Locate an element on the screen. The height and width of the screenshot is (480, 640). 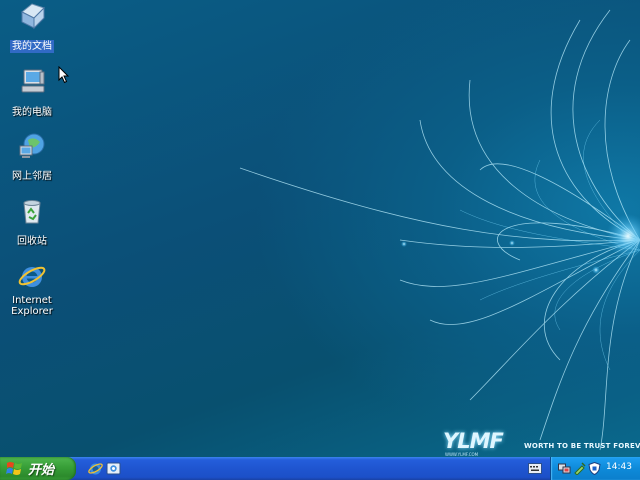
my-computer-icon is located at coordinates (33, 81).